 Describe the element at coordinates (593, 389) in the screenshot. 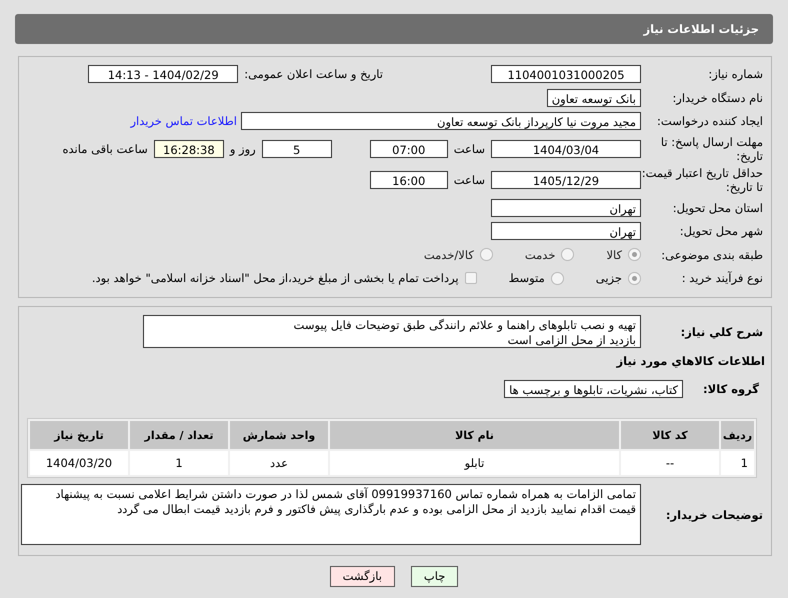

I see `goods-group-field: کتاب، نشریات، تابلوها و برچسب ها` at that location.